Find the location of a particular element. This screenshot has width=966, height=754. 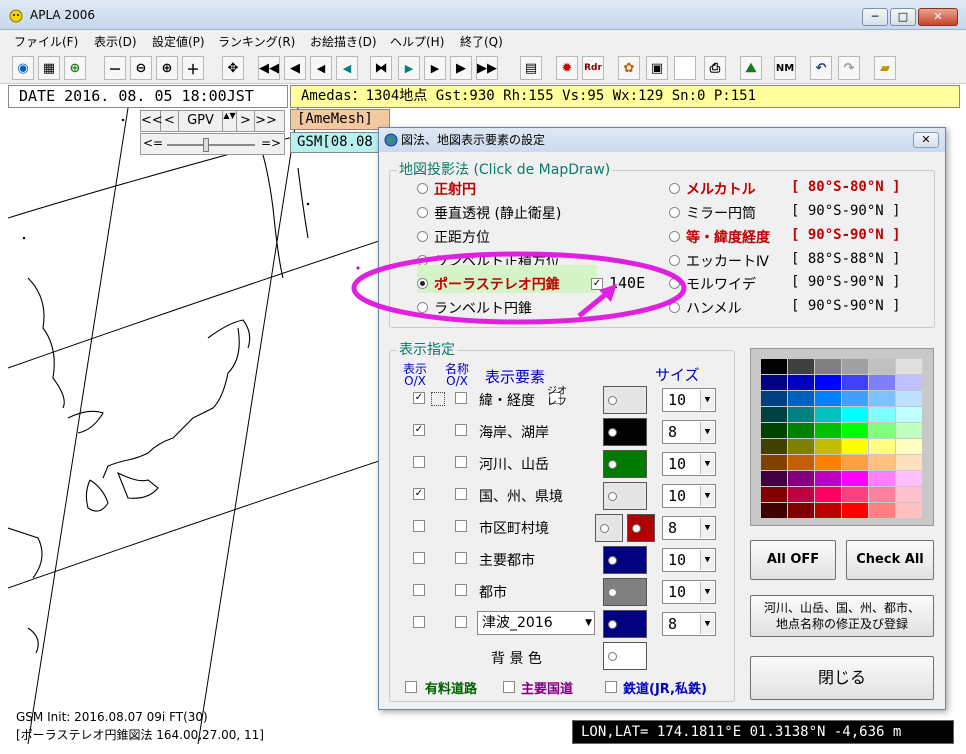

gpv-spinner: ▲▼ is located at coordinates (230, 121).